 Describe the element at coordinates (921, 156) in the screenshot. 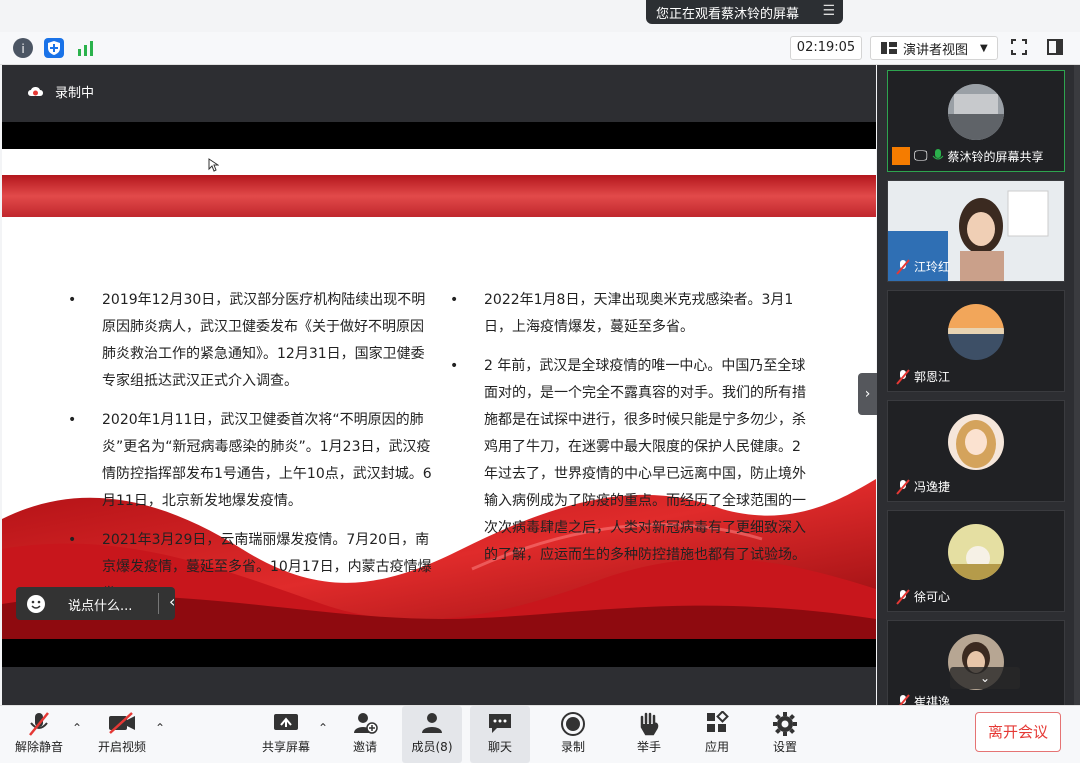

I see `screen-icon: 🖵` at that location.